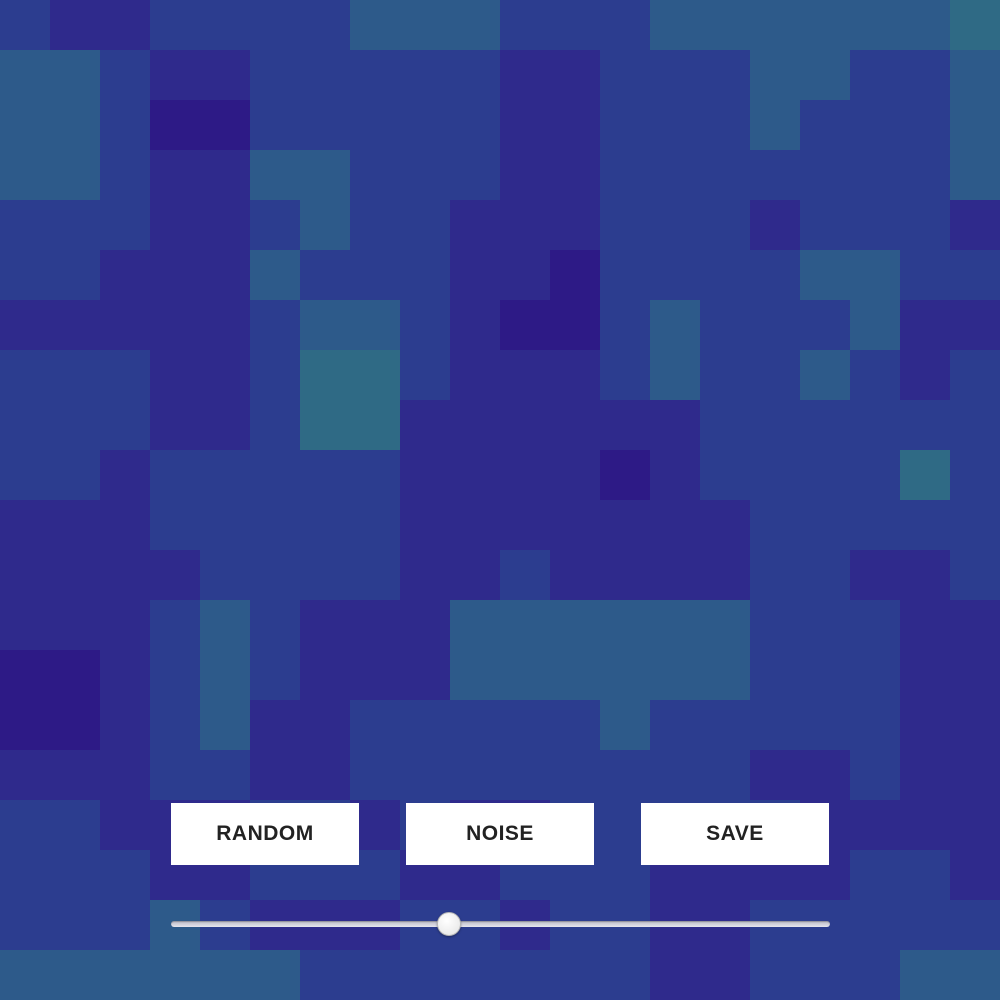  I want to click on slider-track, so click(500, 924).